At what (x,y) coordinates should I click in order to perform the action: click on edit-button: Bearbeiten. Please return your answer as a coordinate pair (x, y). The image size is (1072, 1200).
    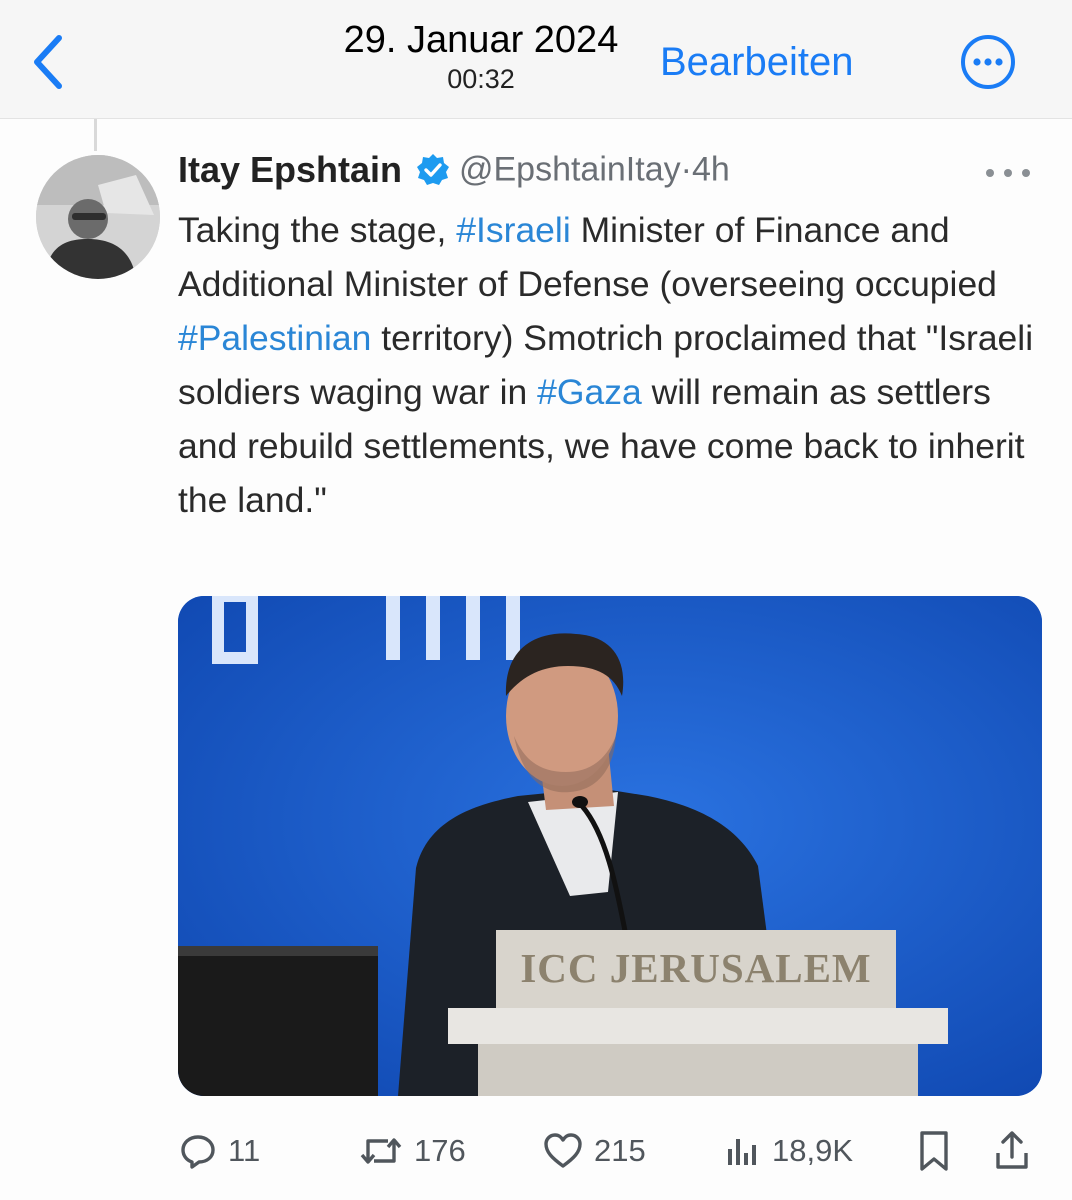
    Looking at the image, I should click on (756, 62).